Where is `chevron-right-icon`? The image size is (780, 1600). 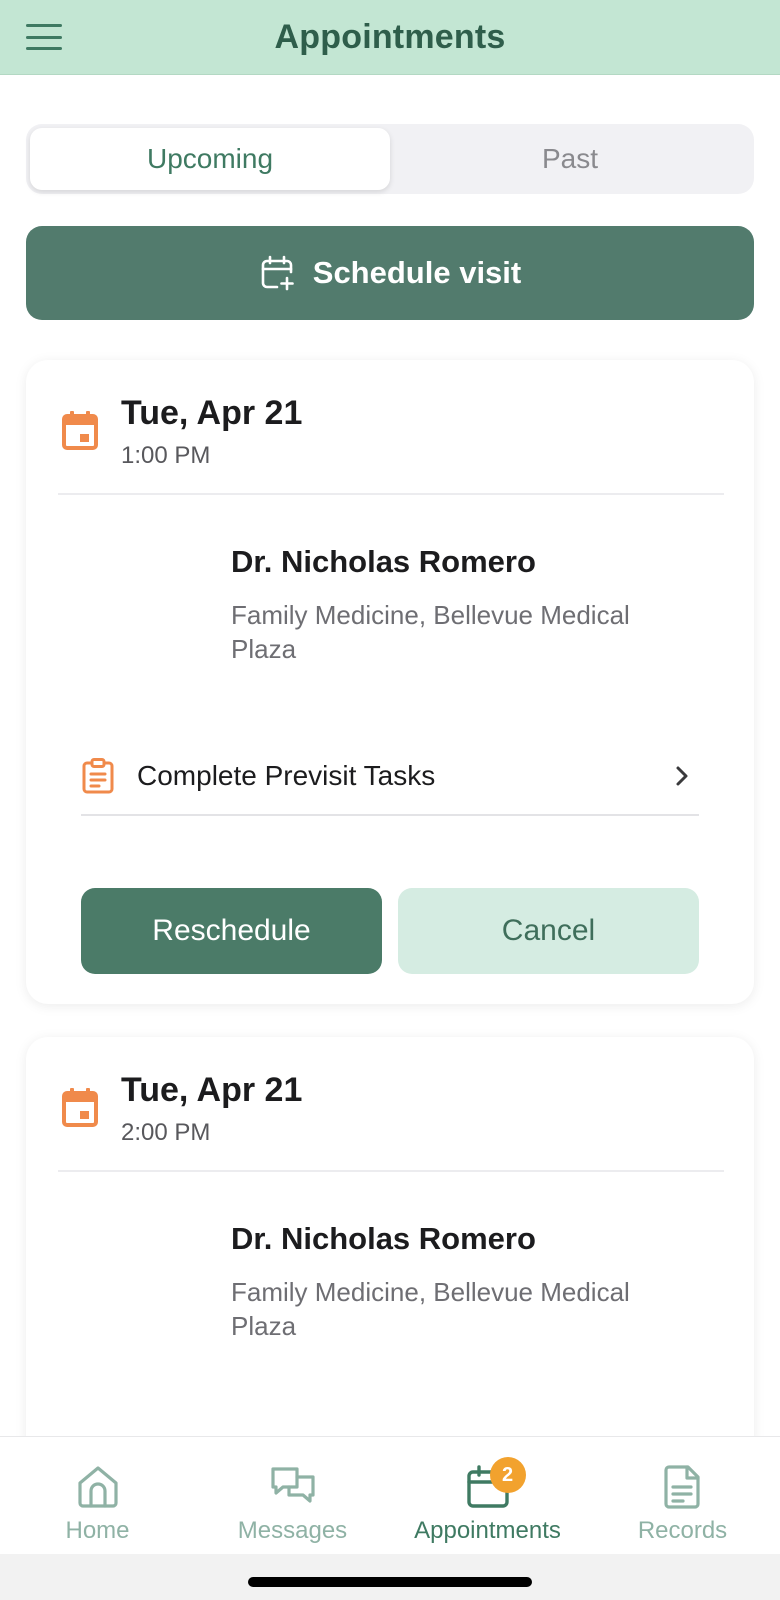 chevron-right-icon is located at coordinates (682, 776).